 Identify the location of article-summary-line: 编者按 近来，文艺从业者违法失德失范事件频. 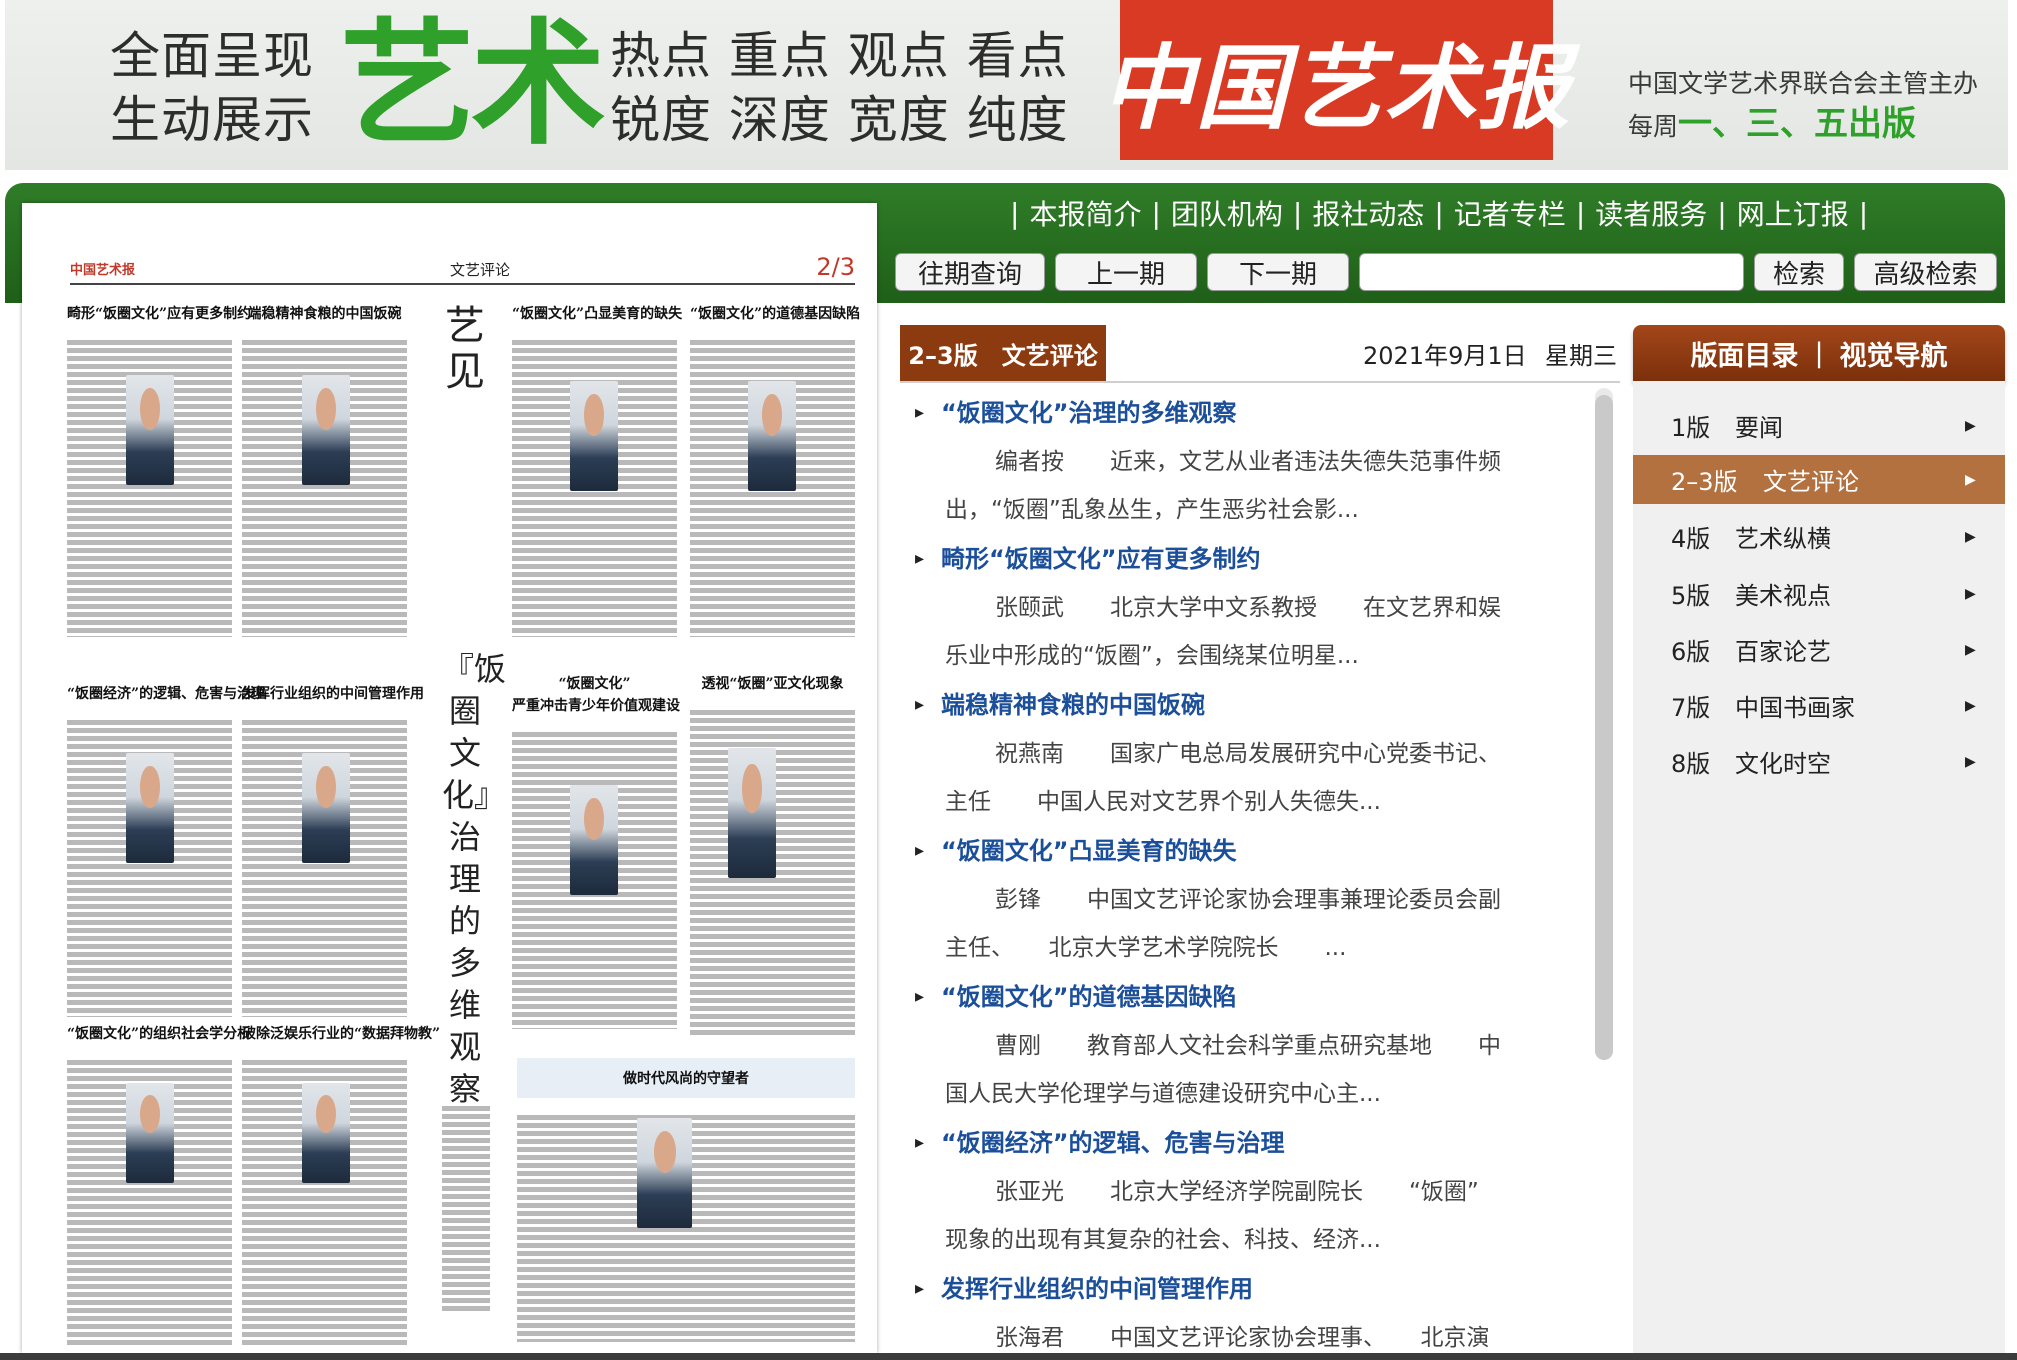
(1248, 462).